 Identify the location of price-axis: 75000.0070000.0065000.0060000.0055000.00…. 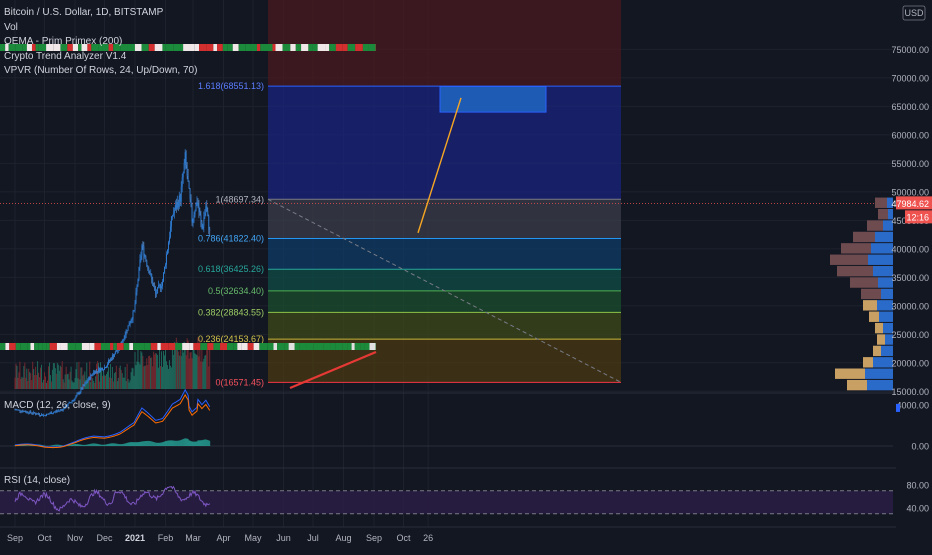
(911, 275).